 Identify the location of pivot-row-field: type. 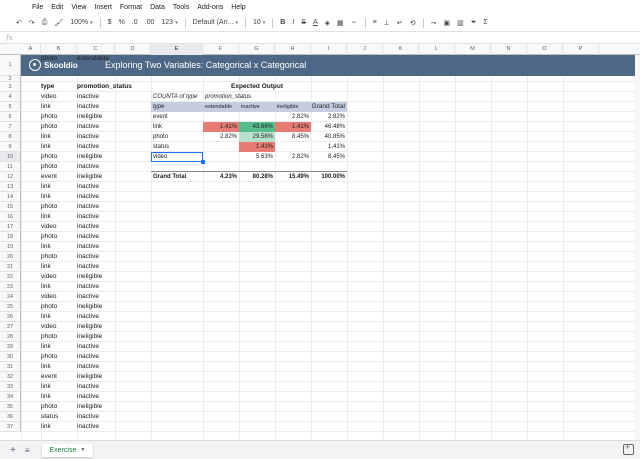
(177, 107).